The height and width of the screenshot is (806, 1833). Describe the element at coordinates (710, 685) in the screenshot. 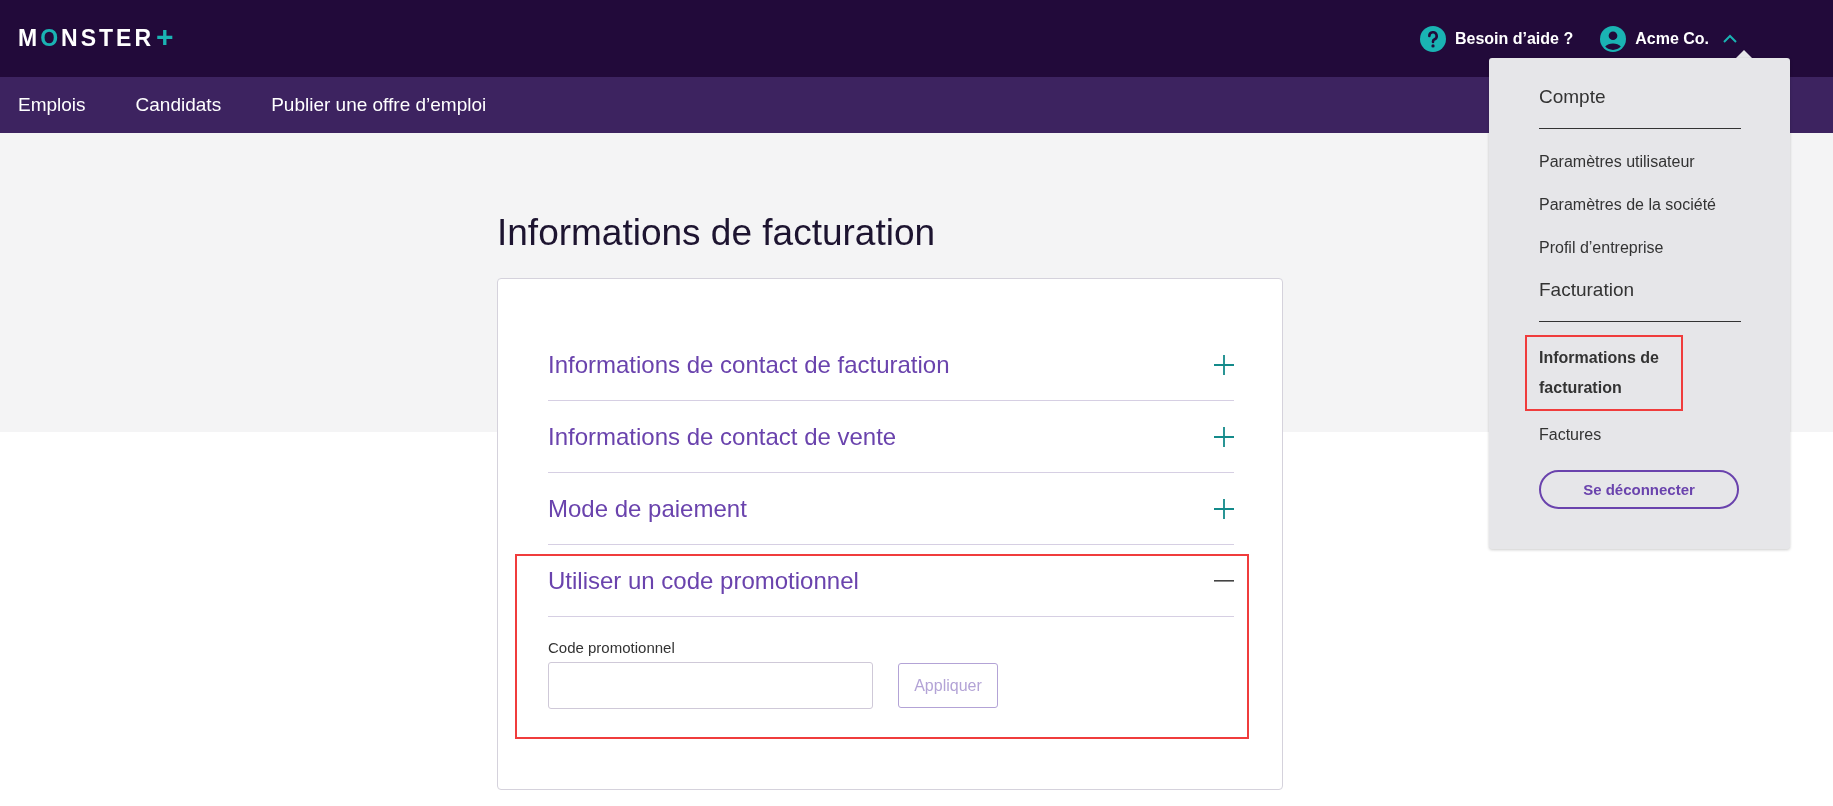

I see `input-field` at that location.